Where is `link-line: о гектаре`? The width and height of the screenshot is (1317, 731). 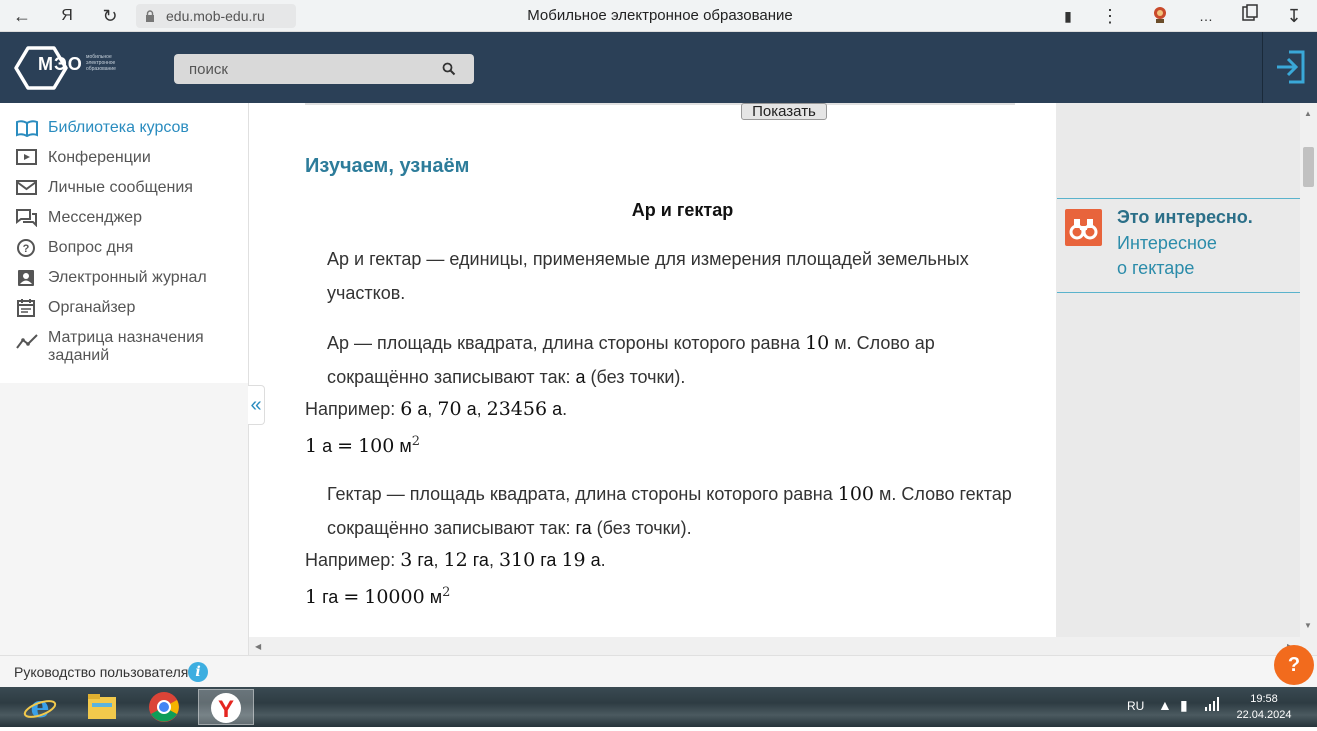
link-line: о гектаре is located at coordinates (1156, 268).